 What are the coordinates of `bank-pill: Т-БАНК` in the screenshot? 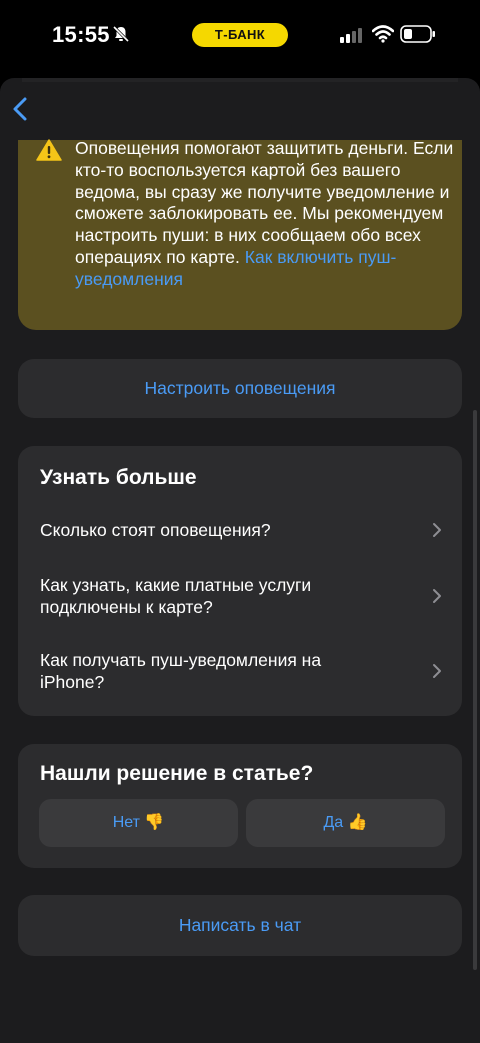 It's located at (240, 35).